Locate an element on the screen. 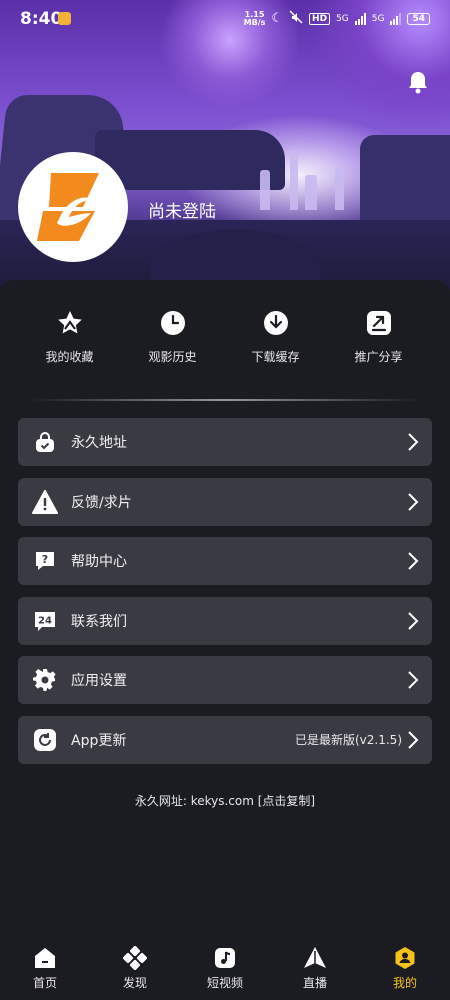 This screenshot has width=450, height=1000. live-icon is located at coordinates (315, 958).